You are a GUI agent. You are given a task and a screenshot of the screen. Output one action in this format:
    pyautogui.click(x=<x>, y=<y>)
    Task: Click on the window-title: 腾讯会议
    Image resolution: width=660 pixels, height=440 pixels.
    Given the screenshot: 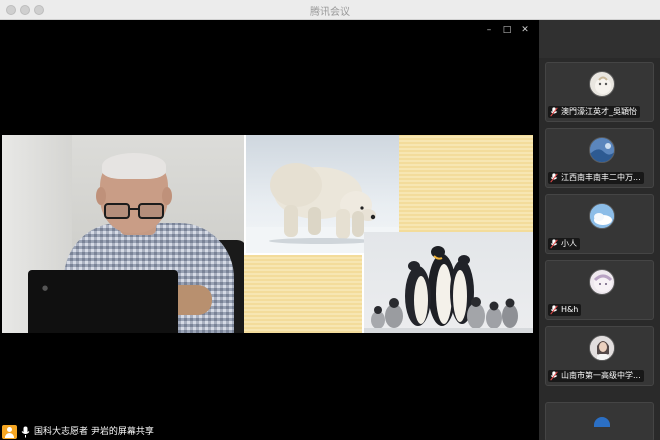 What is the action you would take?
    pyautogui.click(x=330, y=12)
    